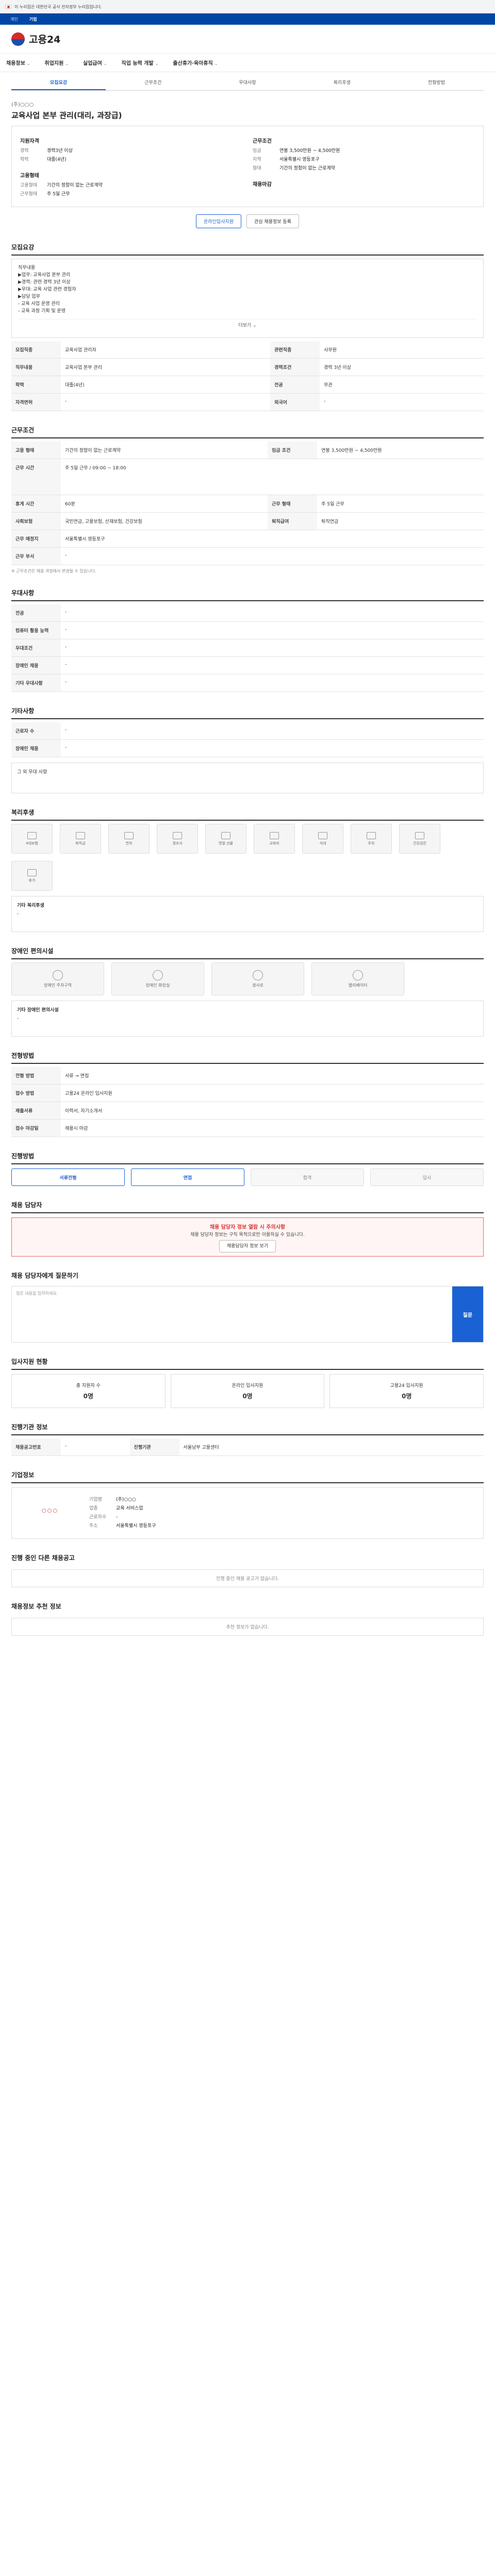 Image resolution: width=495 pixels, height=2576 pixels. Describe the element at coordinates (158, 975) in the screenshot. I see `toilet-icon` at that location.